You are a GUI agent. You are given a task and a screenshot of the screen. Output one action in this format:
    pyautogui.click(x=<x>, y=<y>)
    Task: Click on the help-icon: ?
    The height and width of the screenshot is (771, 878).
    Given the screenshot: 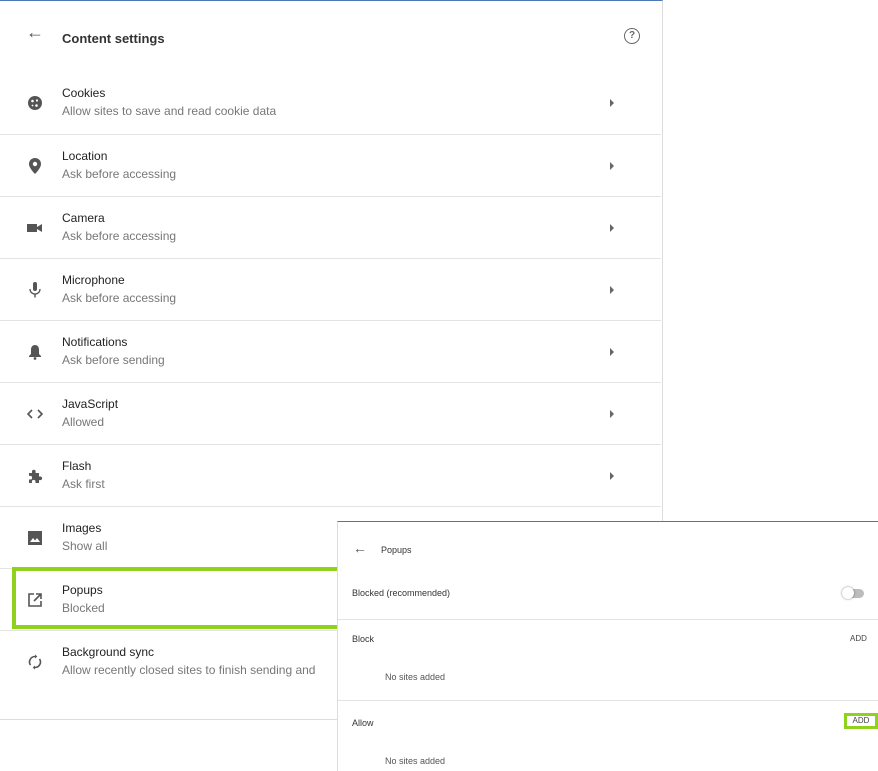 What is the action you would take?
    pyautogui.click(x=632, y=36)
    